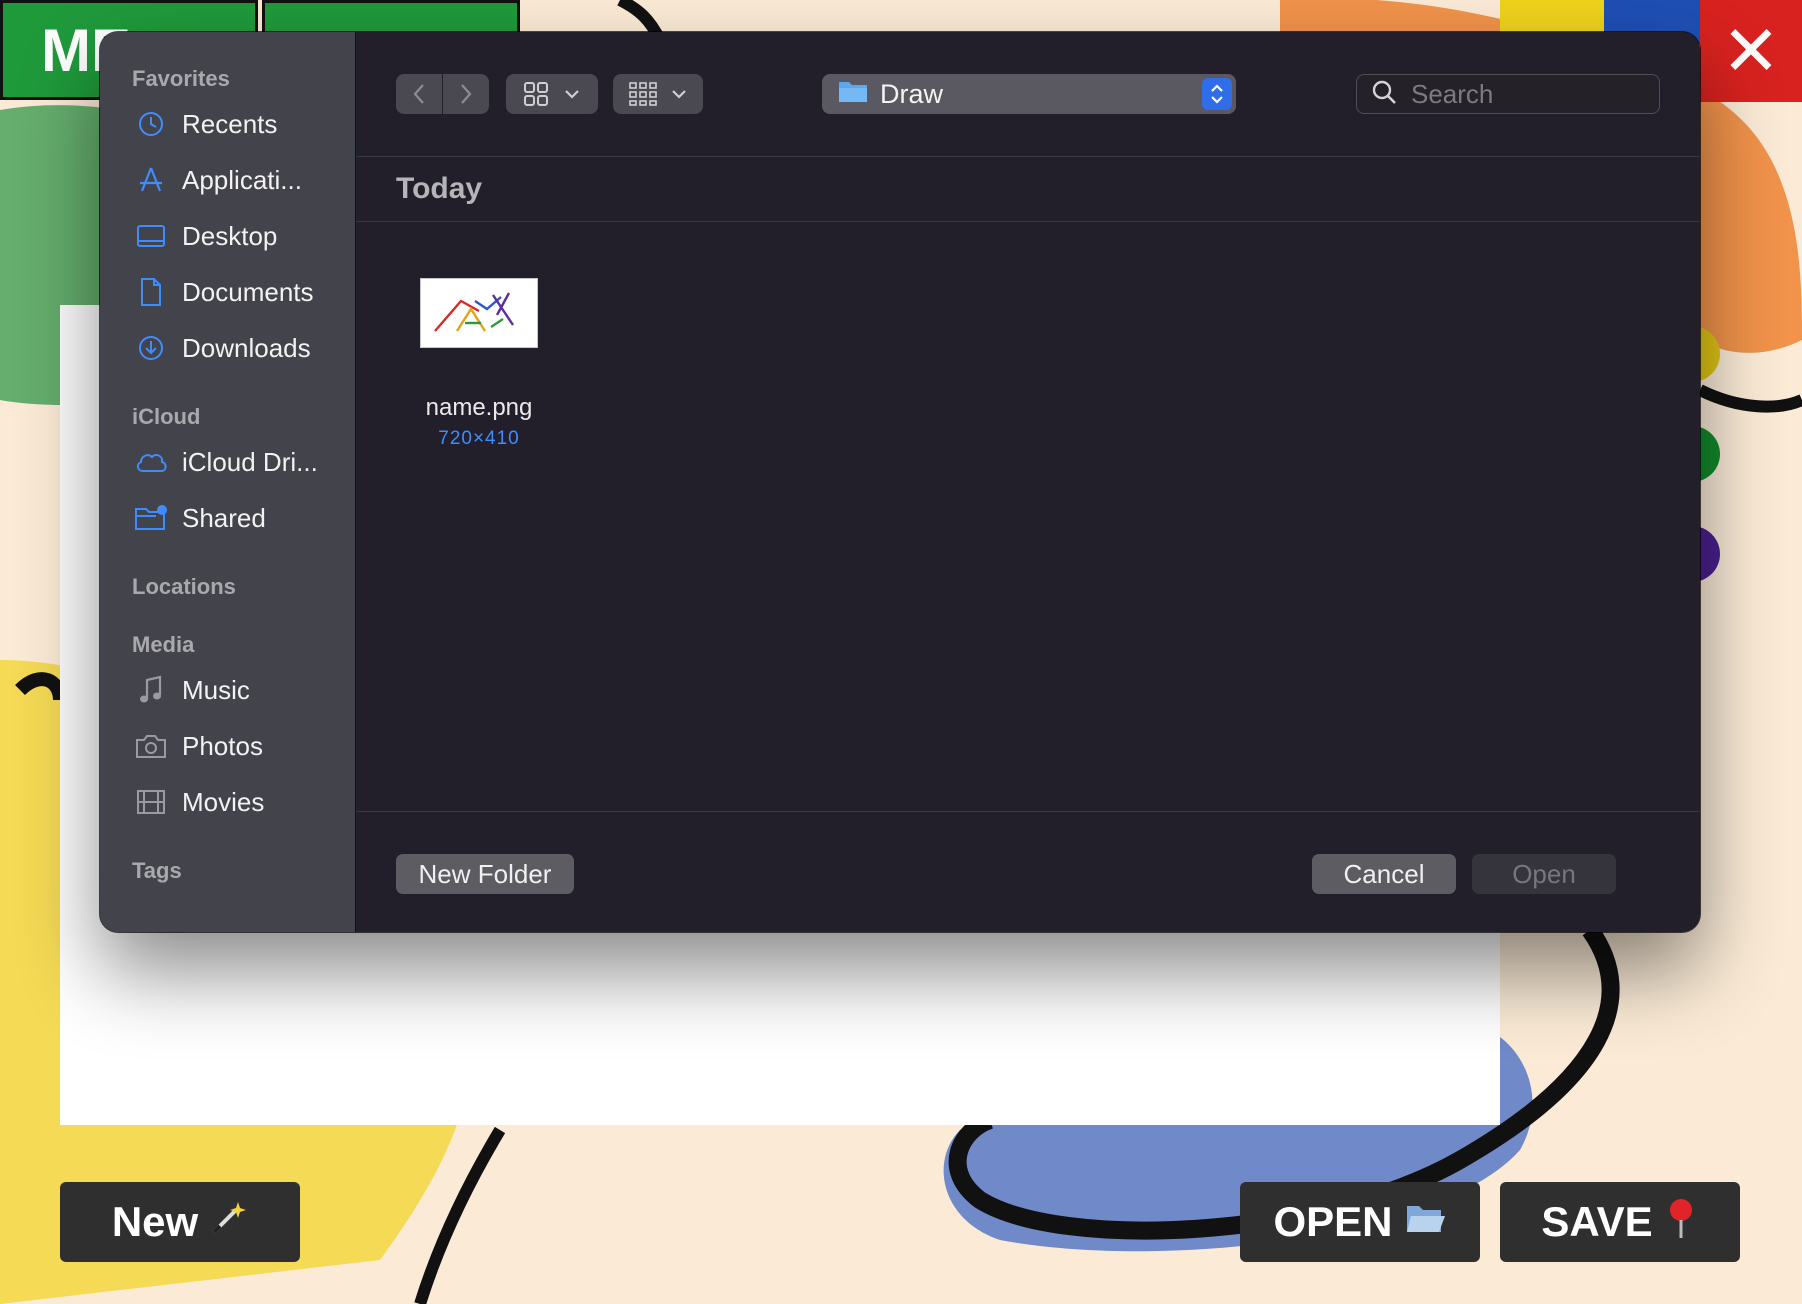  Describe the element at coordinates (1333, 1221) in the screenshot. I see `open-button-label: OPEN` at that location.